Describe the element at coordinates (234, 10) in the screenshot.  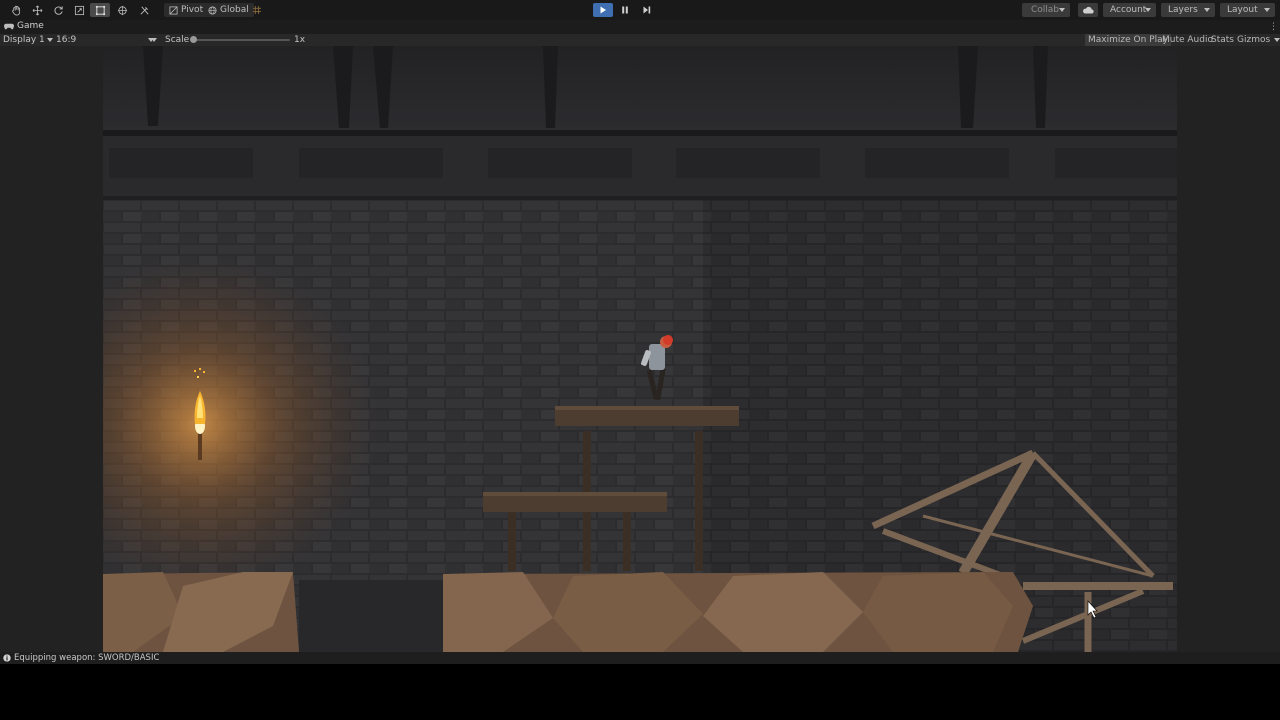
I see `global-label: Global` at that location.